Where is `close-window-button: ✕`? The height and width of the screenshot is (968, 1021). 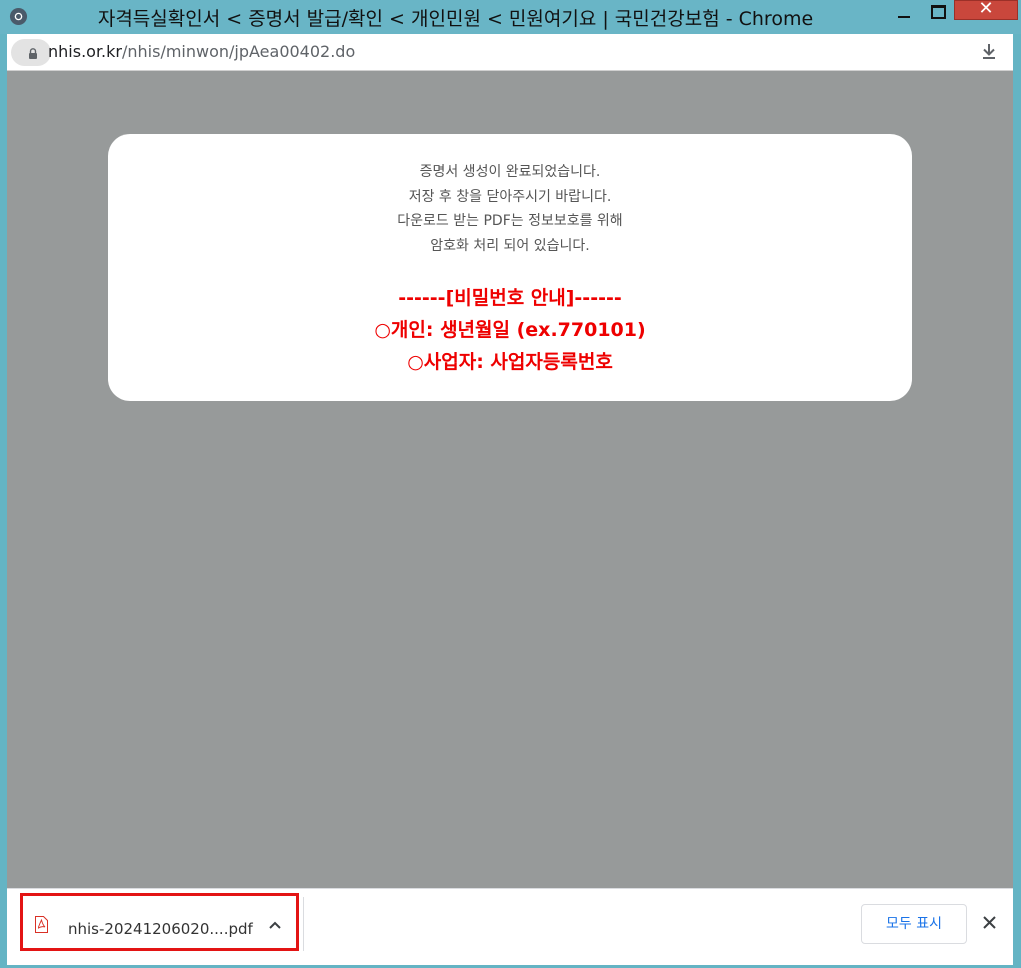
close-window-button: ✕ is located at coordinates (986, 10).